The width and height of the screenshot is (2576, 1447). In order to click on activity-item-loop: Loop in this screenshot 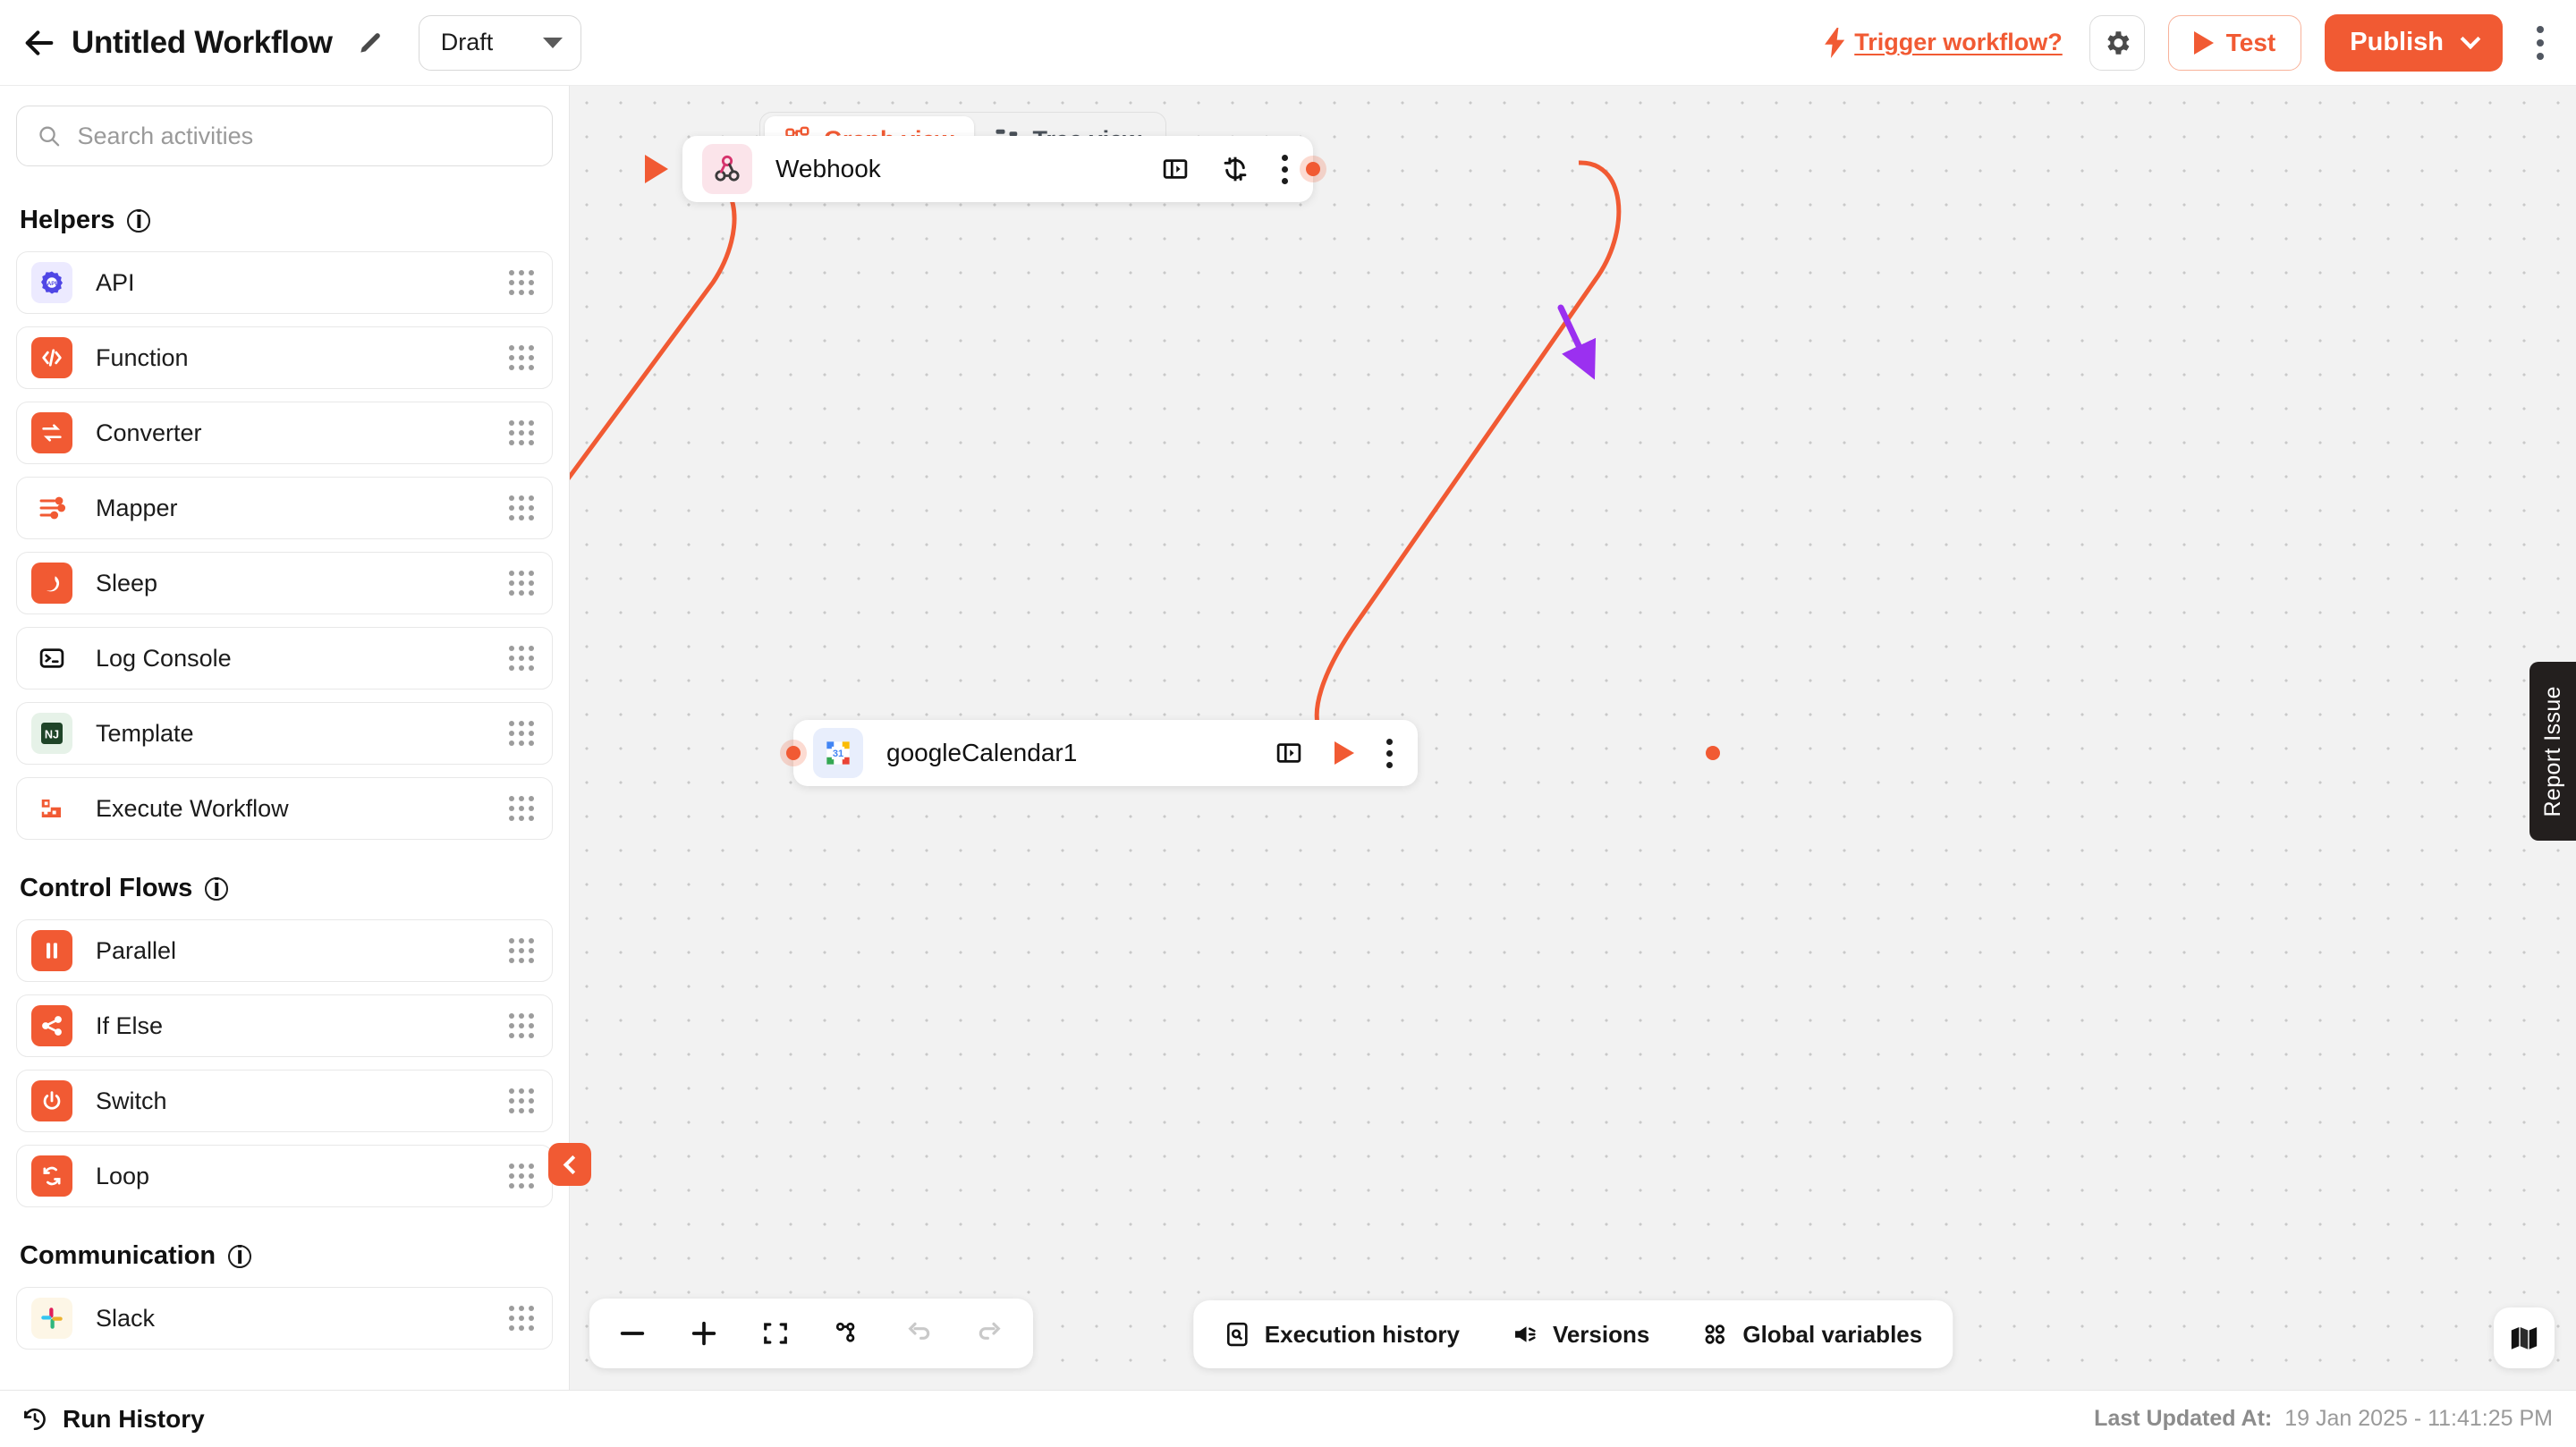, I will do `click(284, 1176)`.